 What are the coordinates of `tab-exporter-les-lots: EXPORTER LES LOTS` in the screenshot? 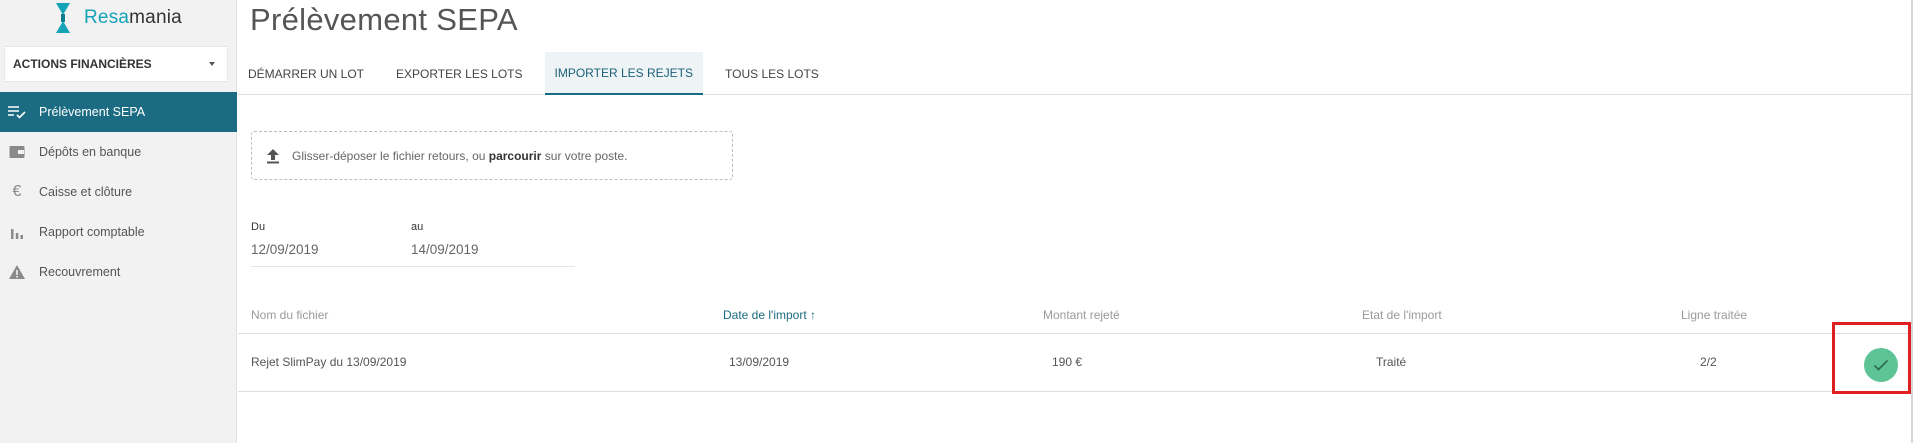 It's located at (459, 73).